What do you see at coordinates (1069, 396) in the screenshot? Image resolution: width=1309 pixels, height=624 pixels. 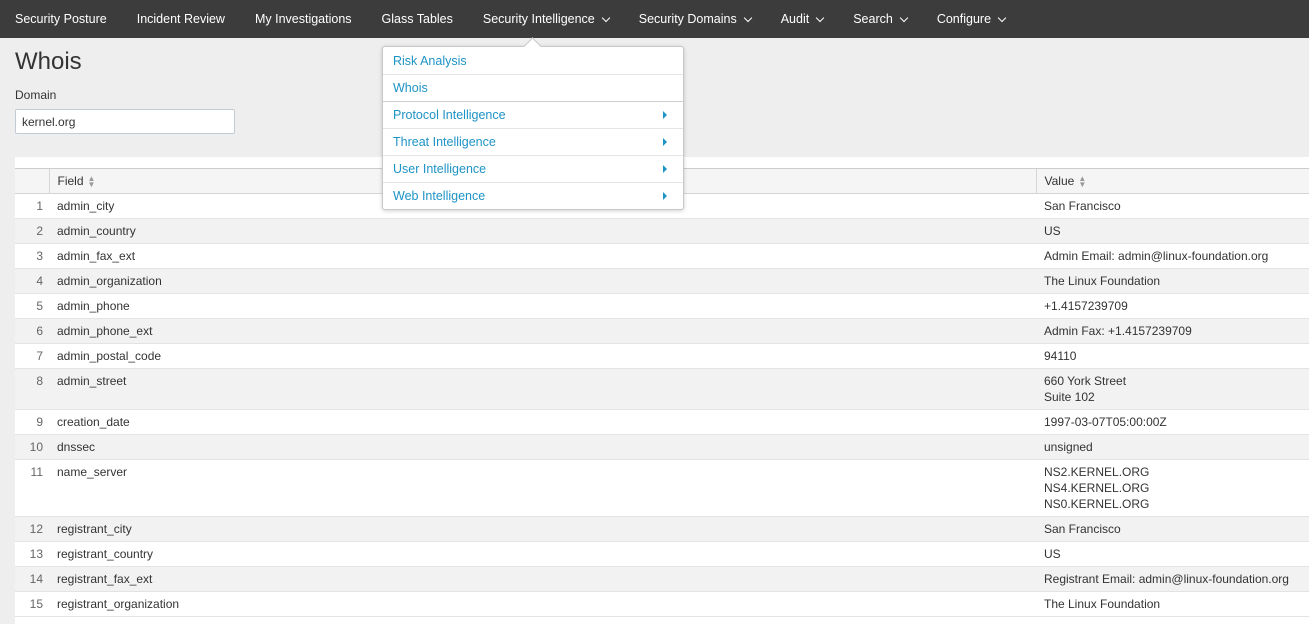 I see `value-line: Suite 102` at bounding box center [1069, 396].